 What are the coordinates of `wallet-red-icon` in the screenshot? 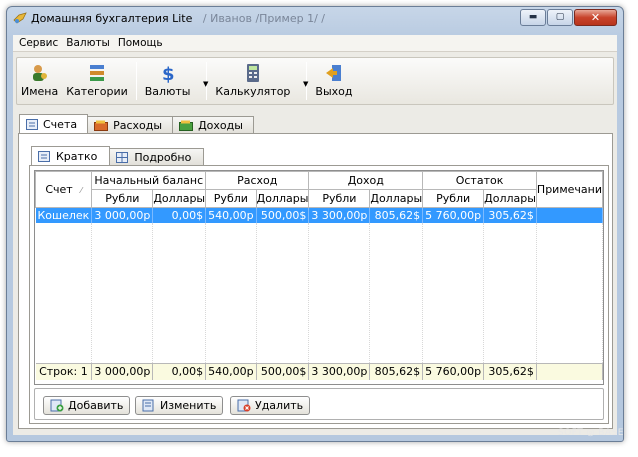 It's located at (101, 125).